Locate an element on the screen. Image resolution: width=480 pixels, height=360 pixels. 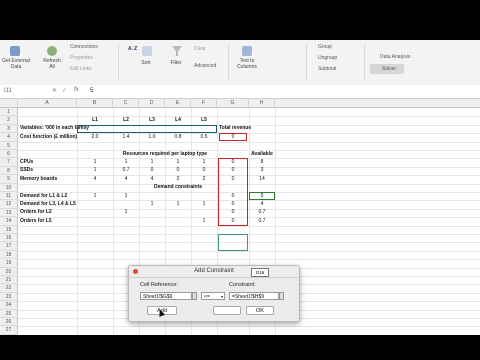
row-header: 15 is located at coordinates (9, 229).